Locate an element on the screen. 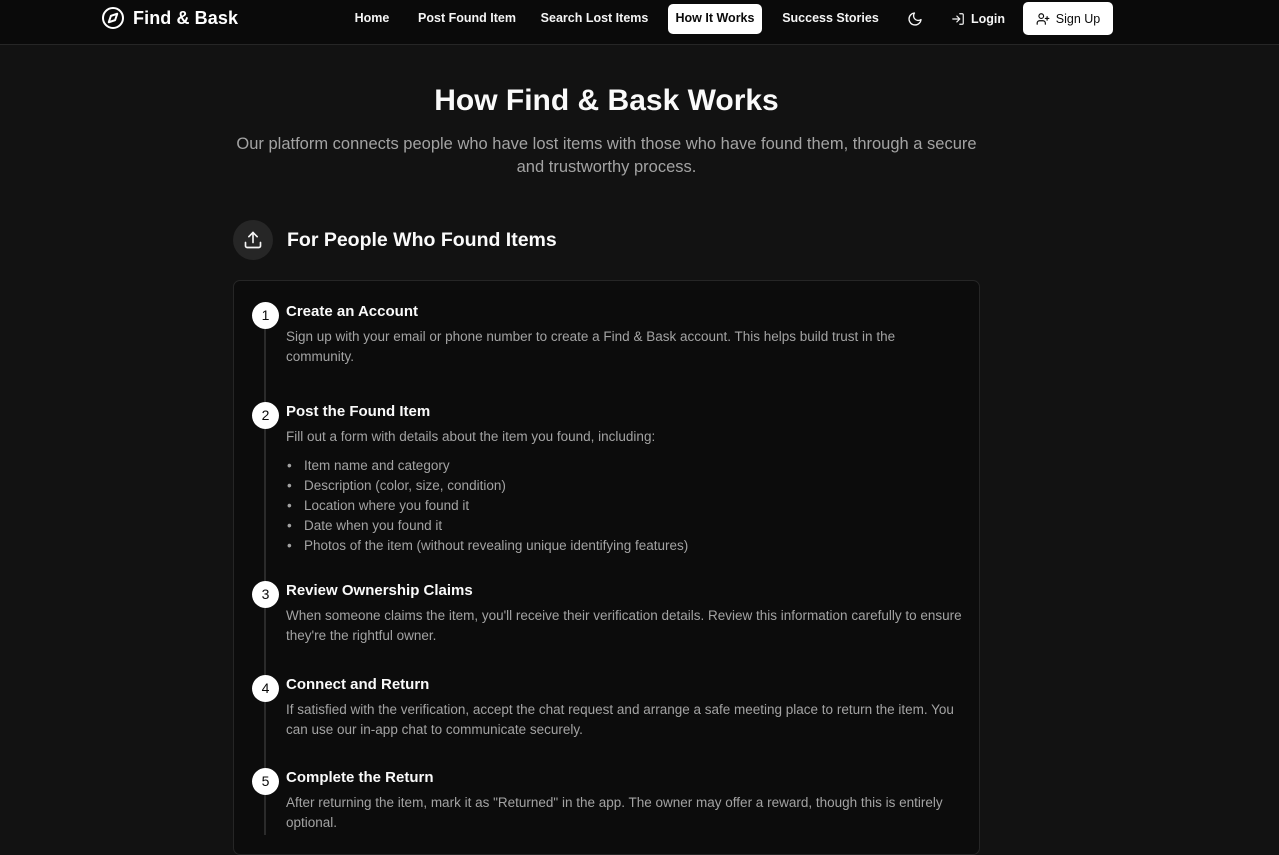  sign-up-button: Sign Up is located at coordinates (1068, 18).